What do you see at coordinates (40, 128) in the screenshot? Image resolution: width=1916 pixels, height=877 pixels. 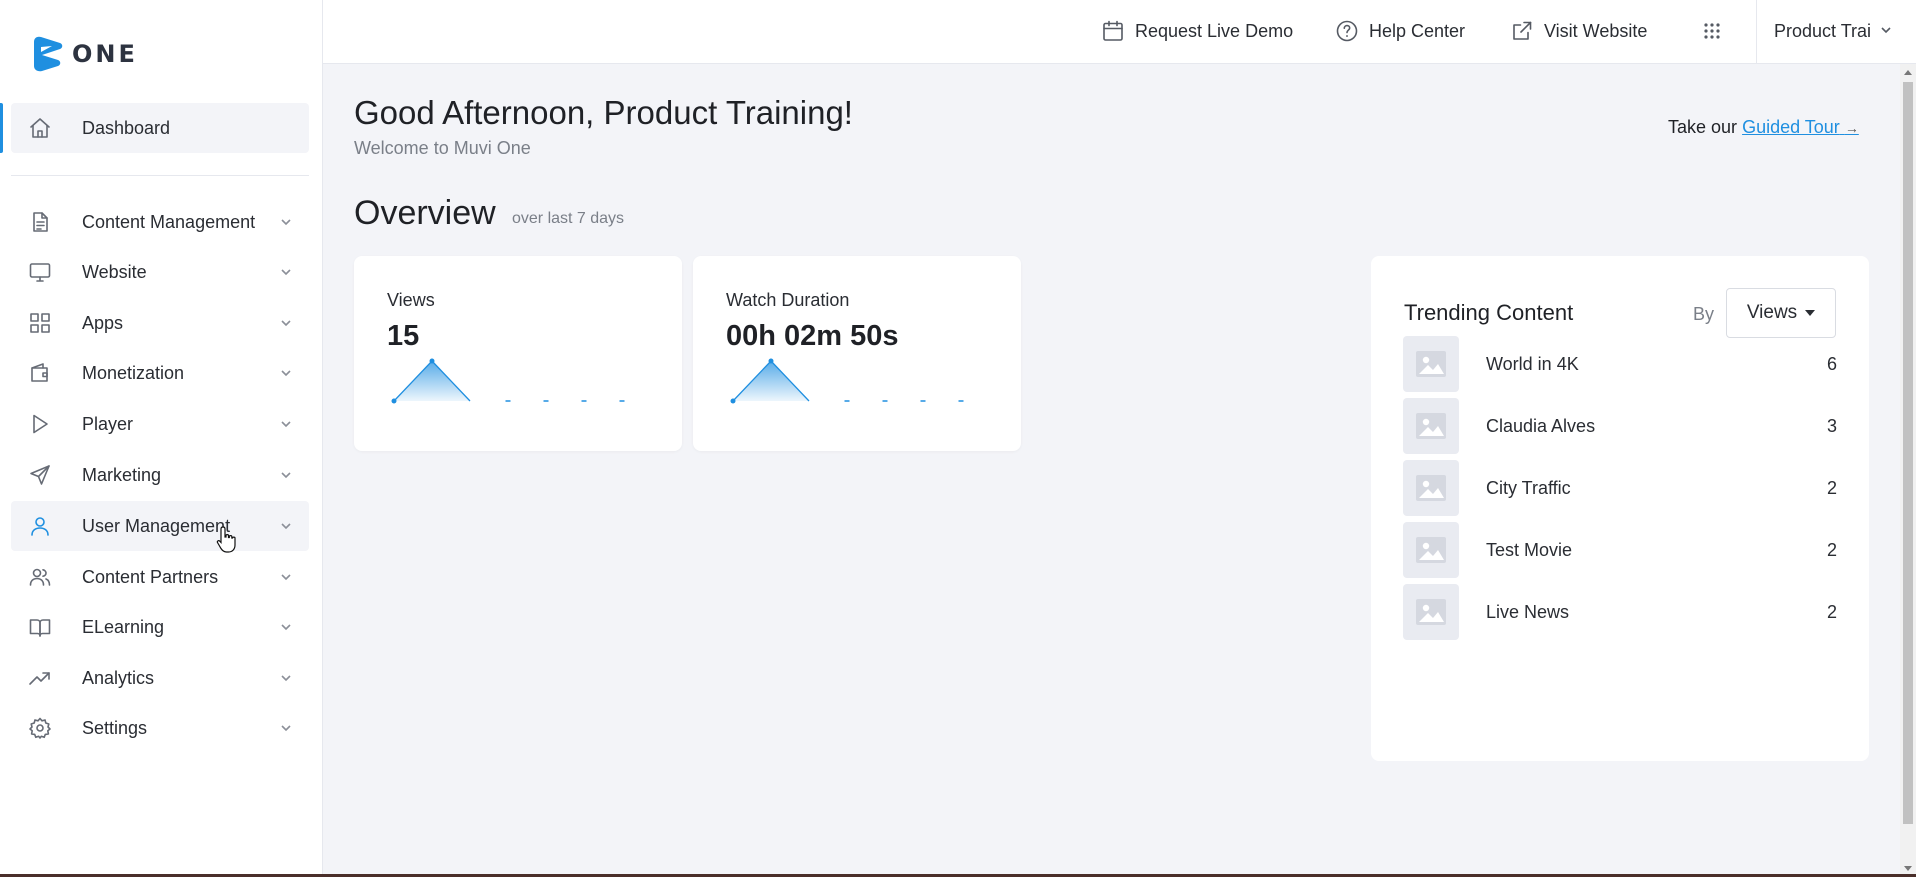 I see `home-icon` at bounding box center [40, 128].